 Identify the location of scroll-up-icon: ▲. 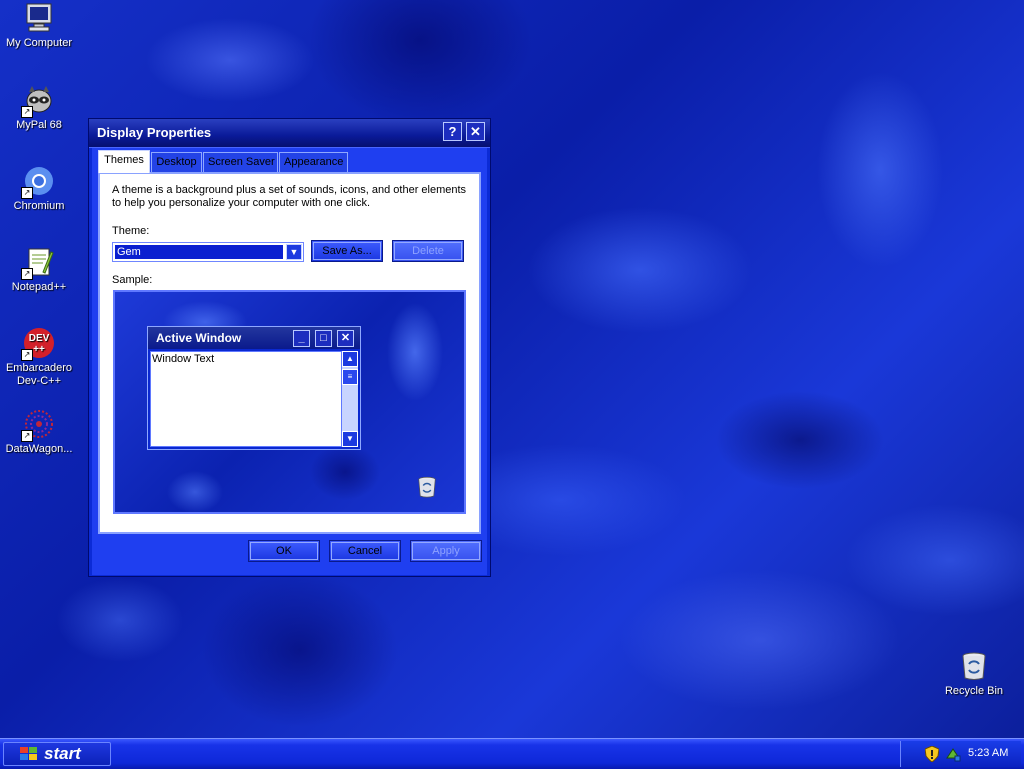
(350, 359).